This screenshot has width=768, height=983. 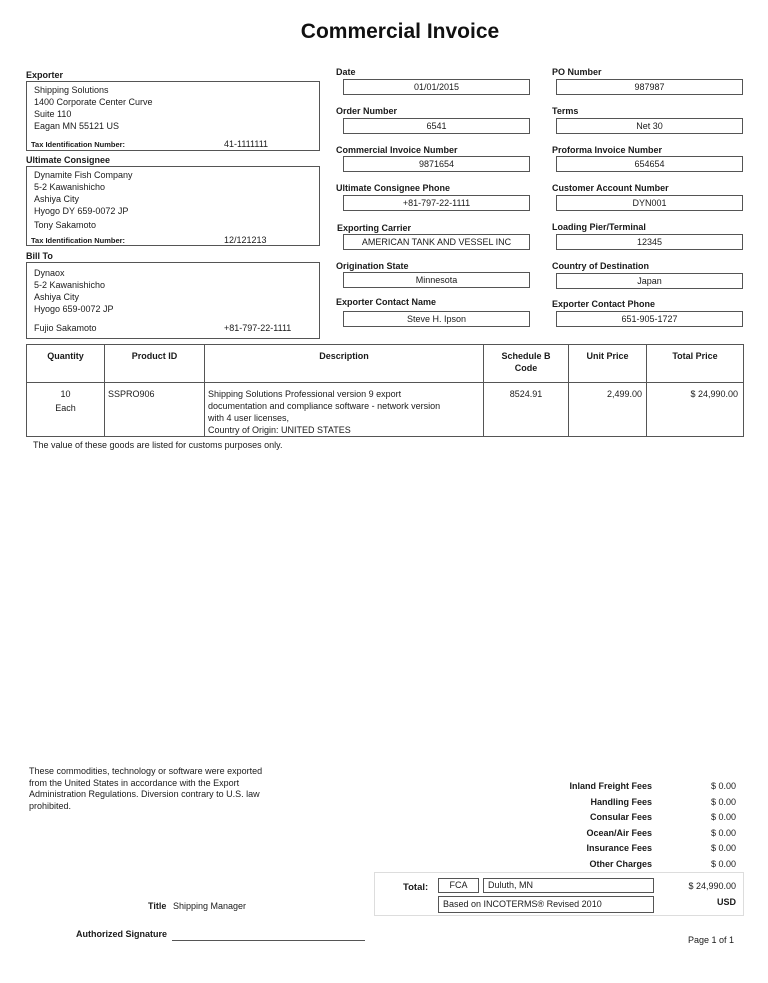 I want to click on fee-label: Insurance Fees, so click(x=619, y=848).